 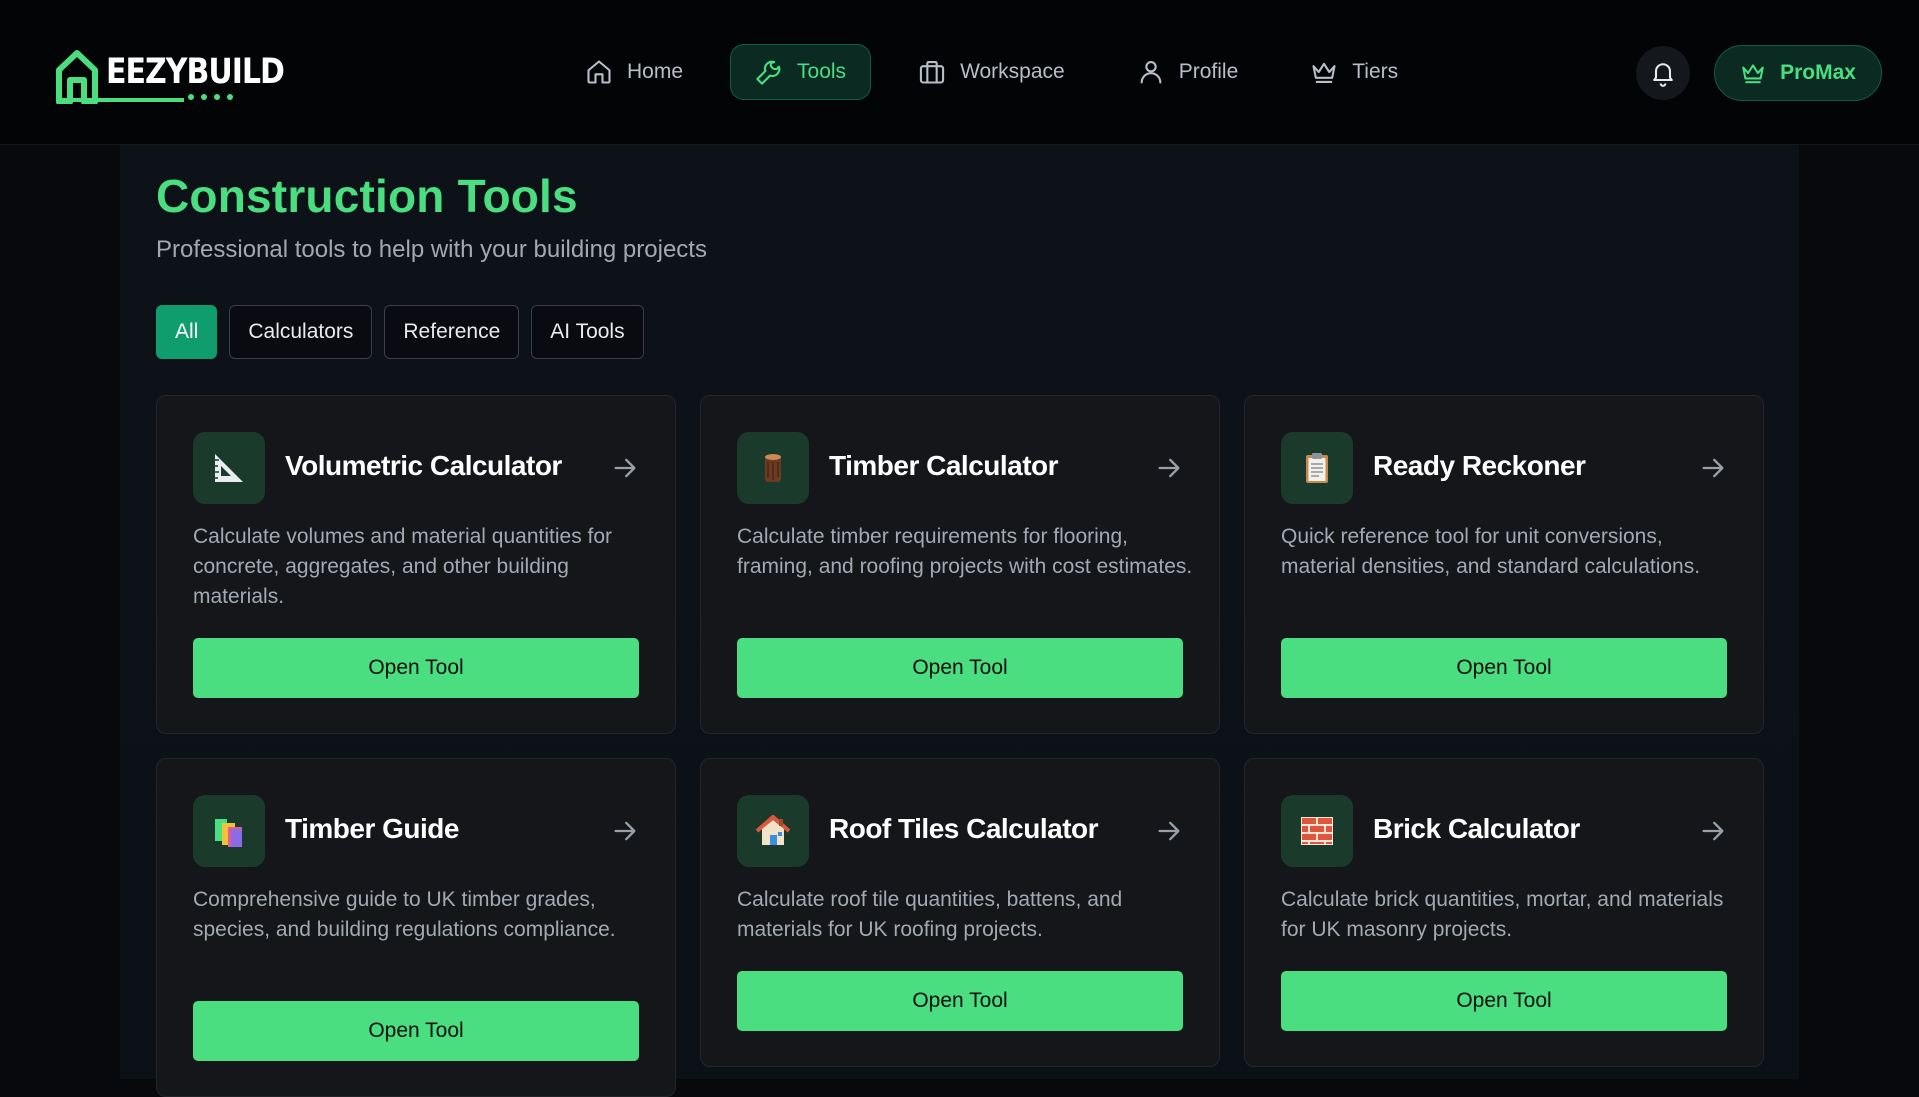 I want to click on main-nav: Home Tools Workspace Profile Tiers, so click(x=991, y=72).